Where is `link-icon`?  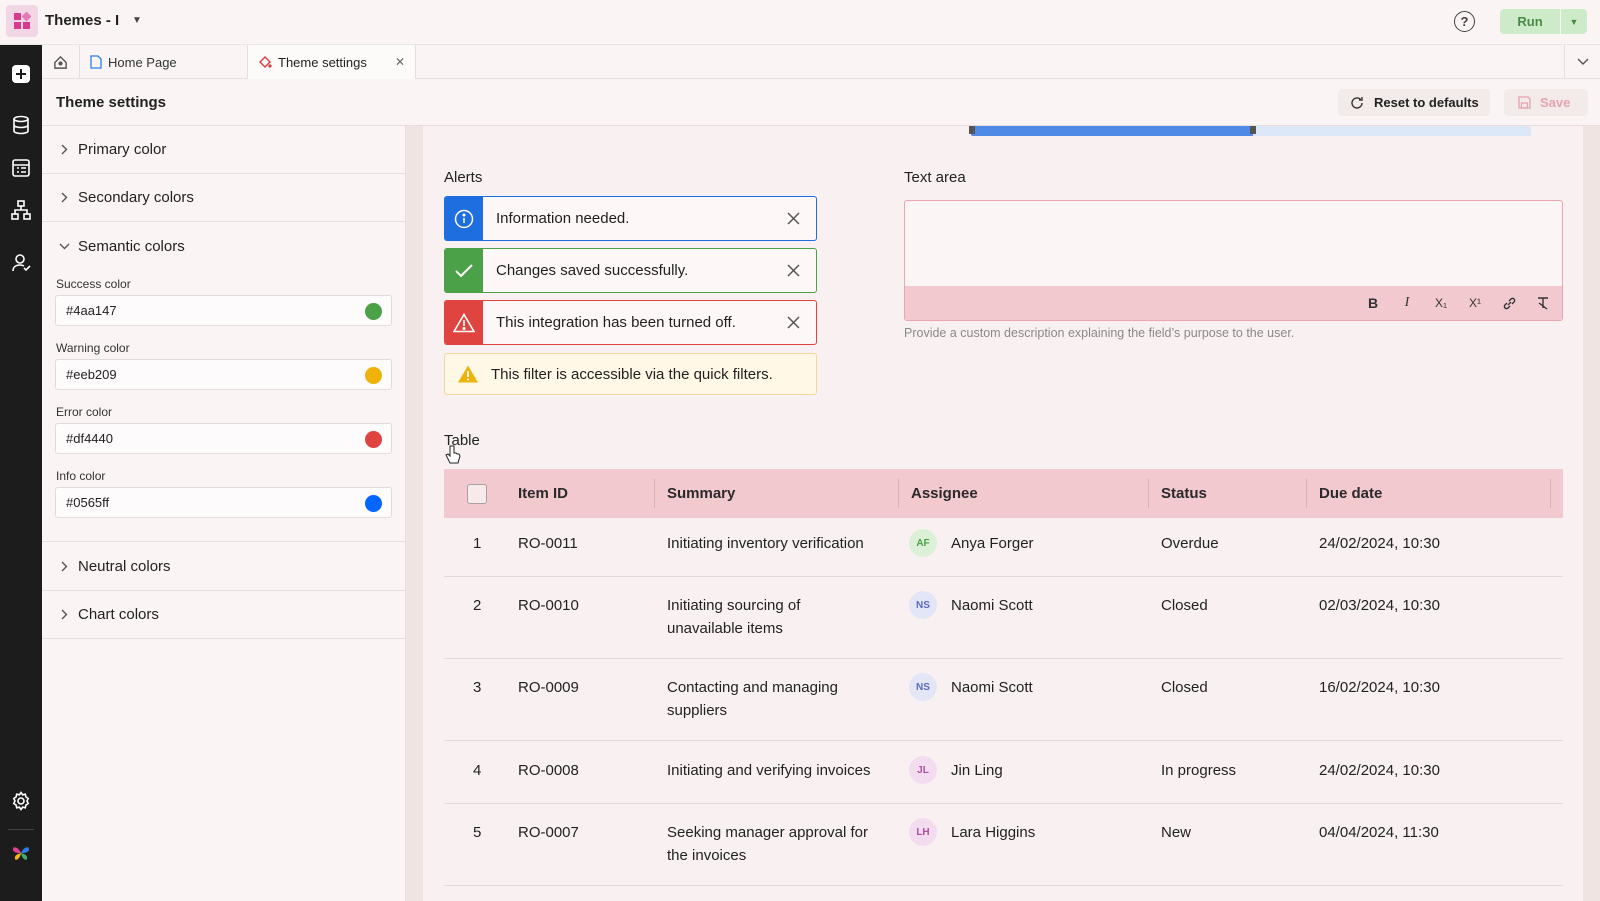 link-icon is located at coordinates (1509, 303).